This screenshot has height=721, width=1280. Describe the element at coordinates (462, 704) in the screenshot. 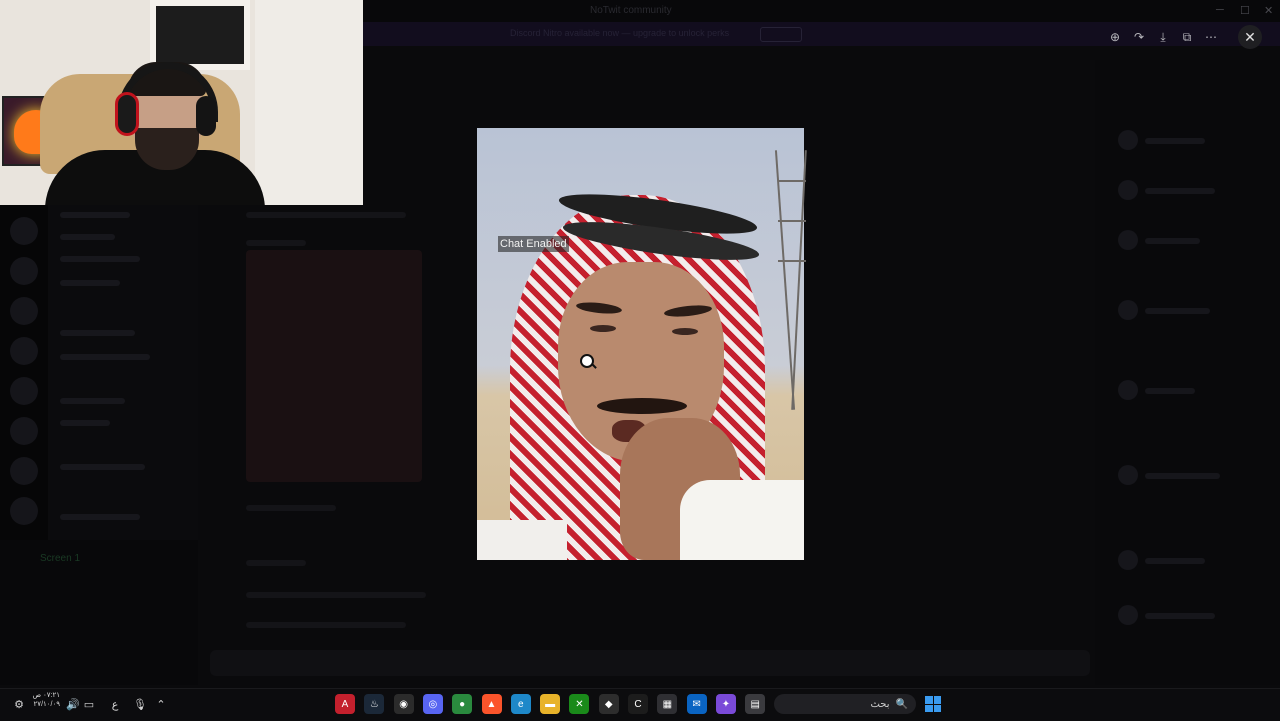

I see `chrome-icon: ●` at that location.